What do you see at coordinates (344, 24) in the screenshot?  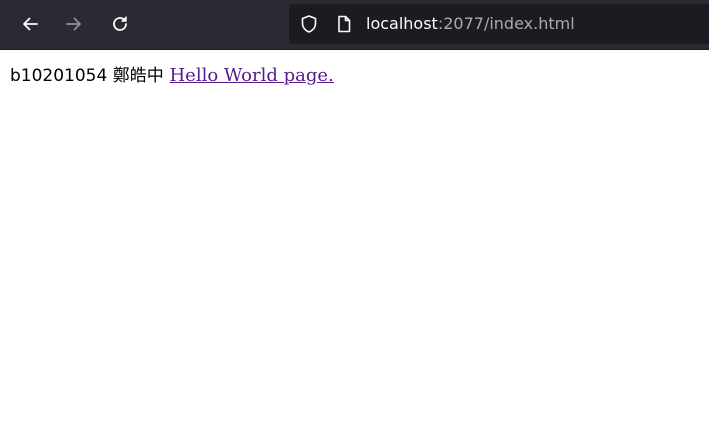 I see `page-icon` at bounding box center [344, 24].